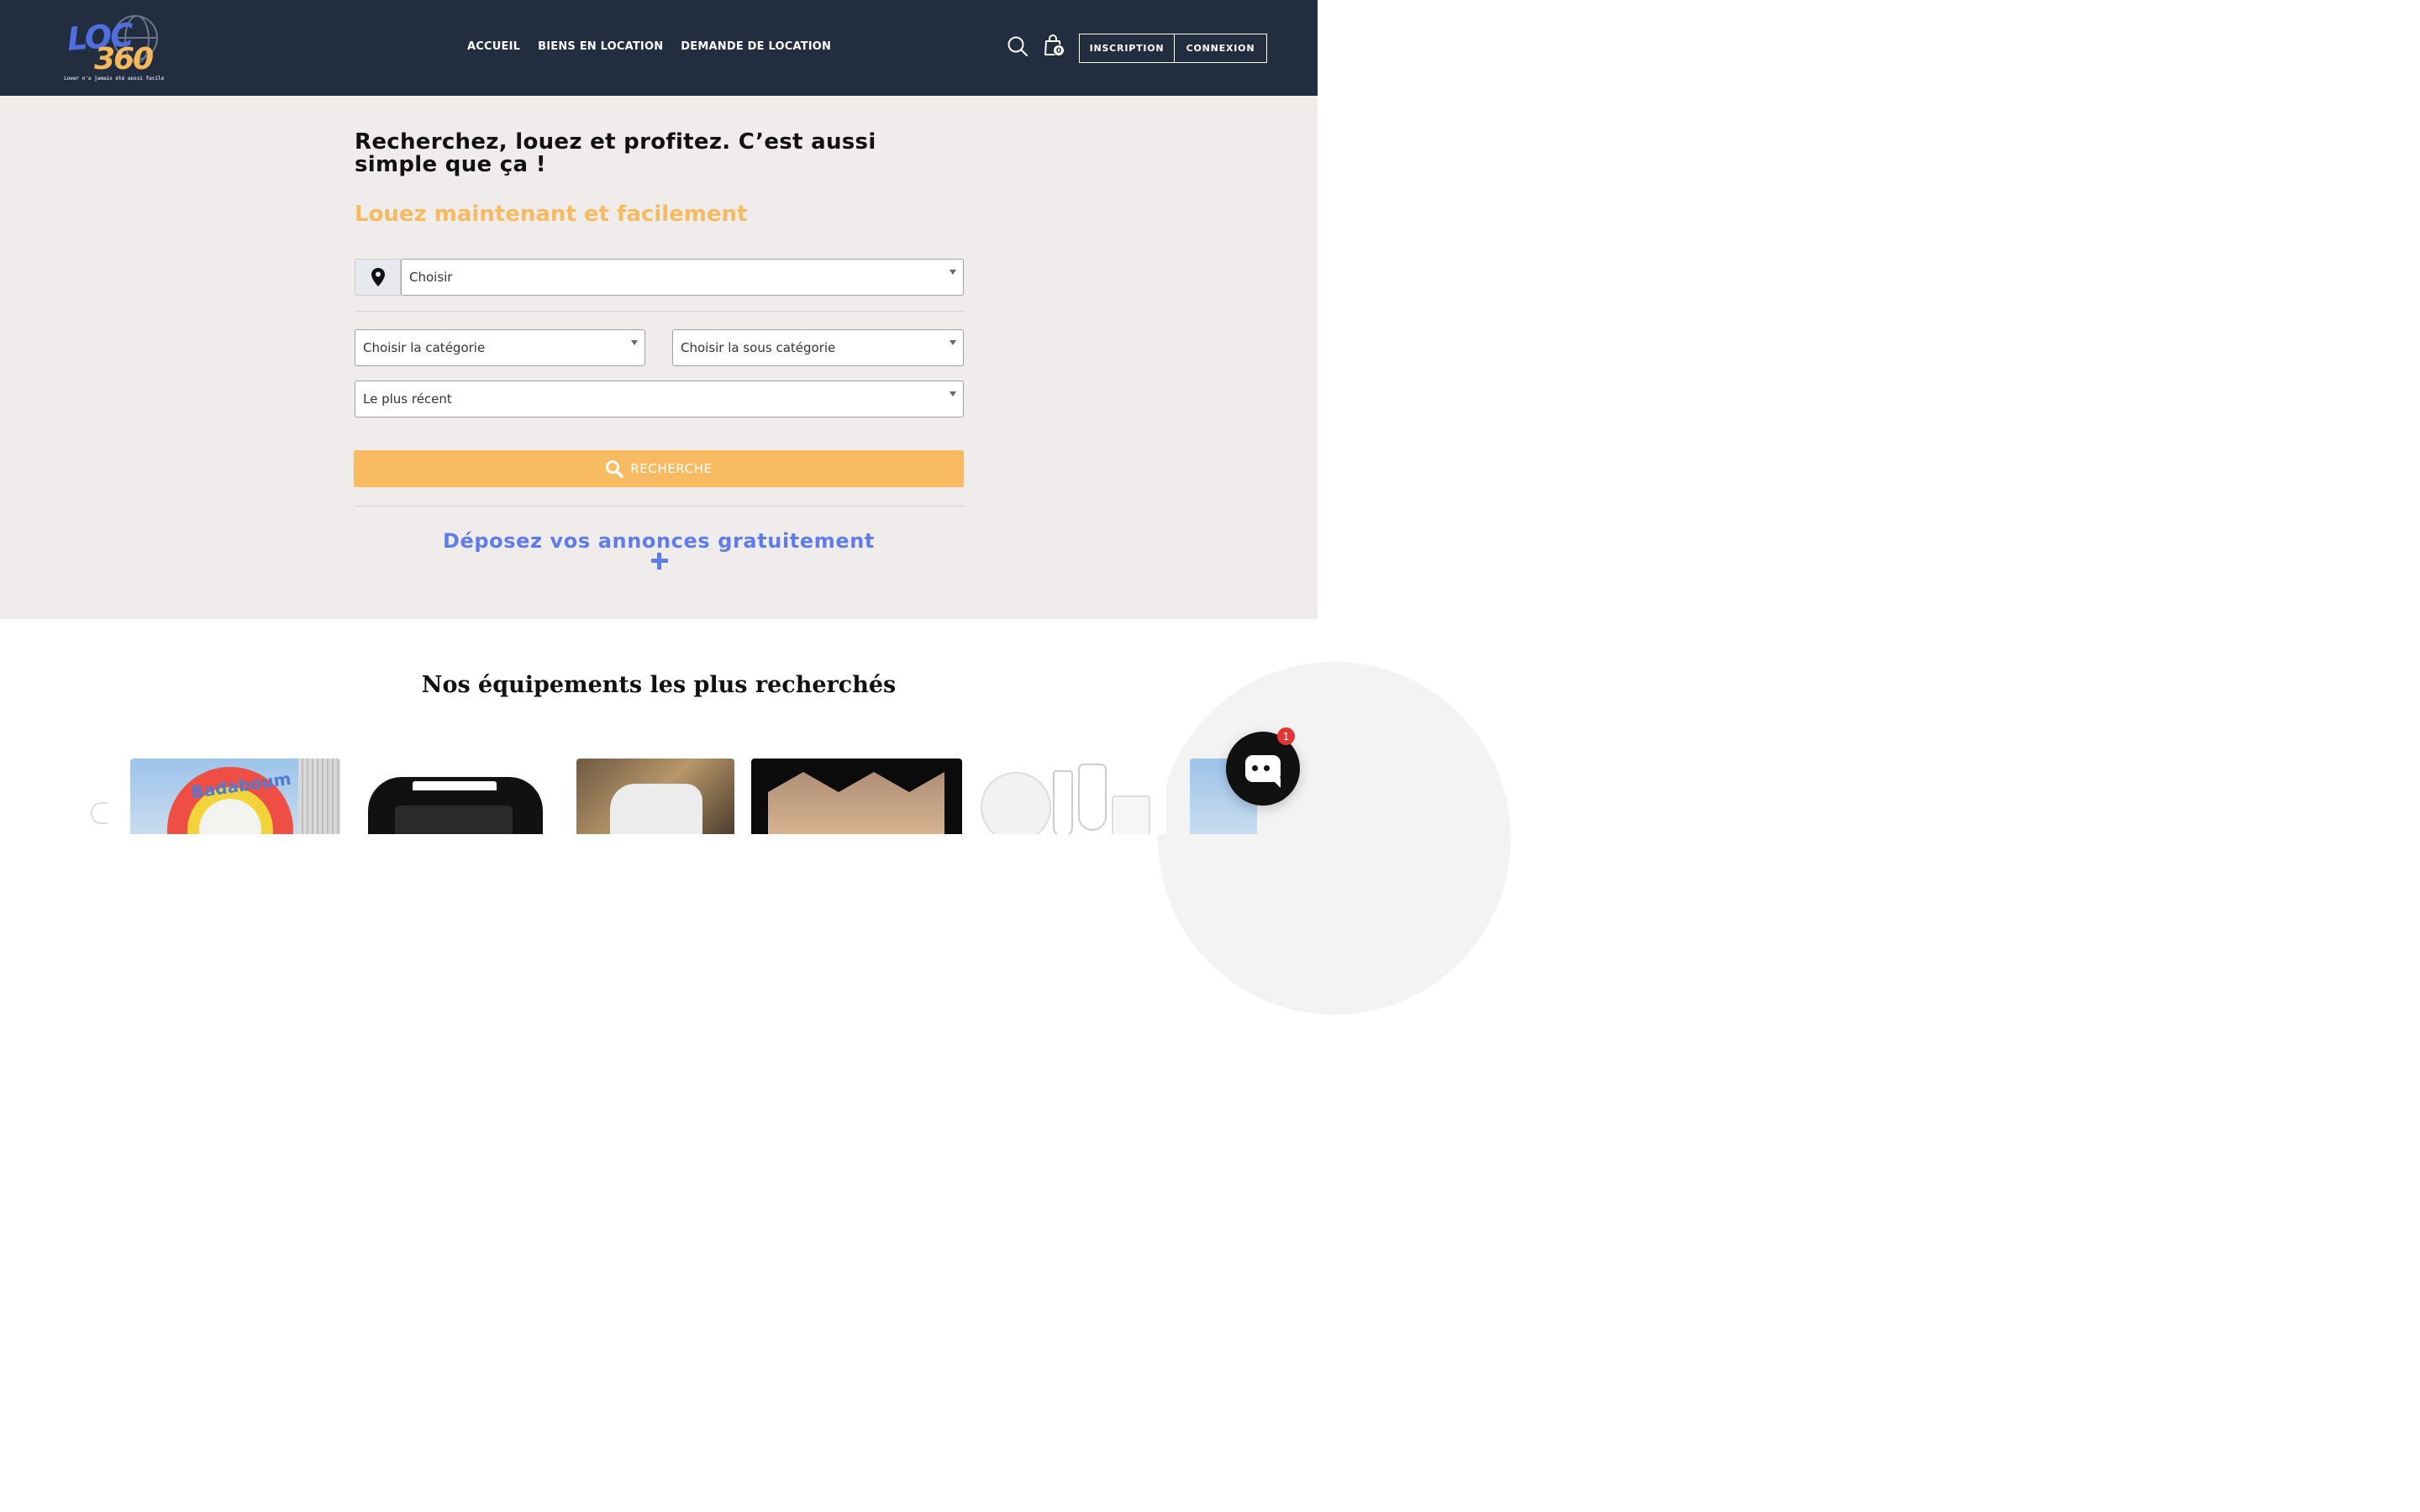 Image resolution: width=2420 pixels, height=1512 pixels. I want to click on login-button: CONNEXION, so click(1221, 48).